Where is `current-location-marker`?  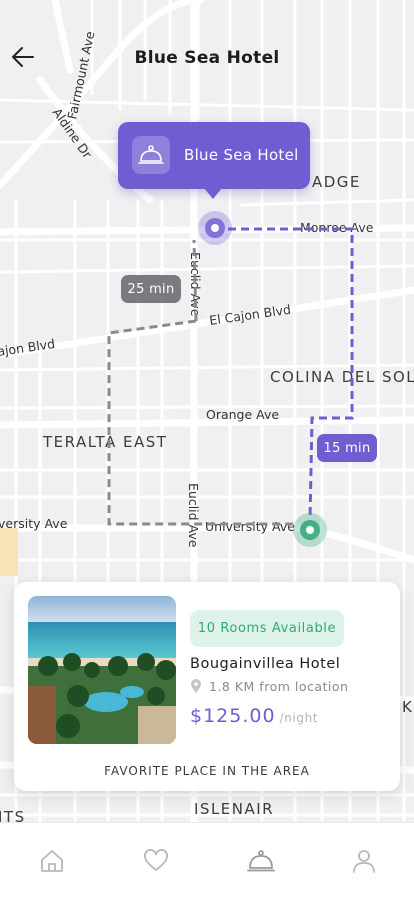 current-location-marker is located at coordinates (310, 530).